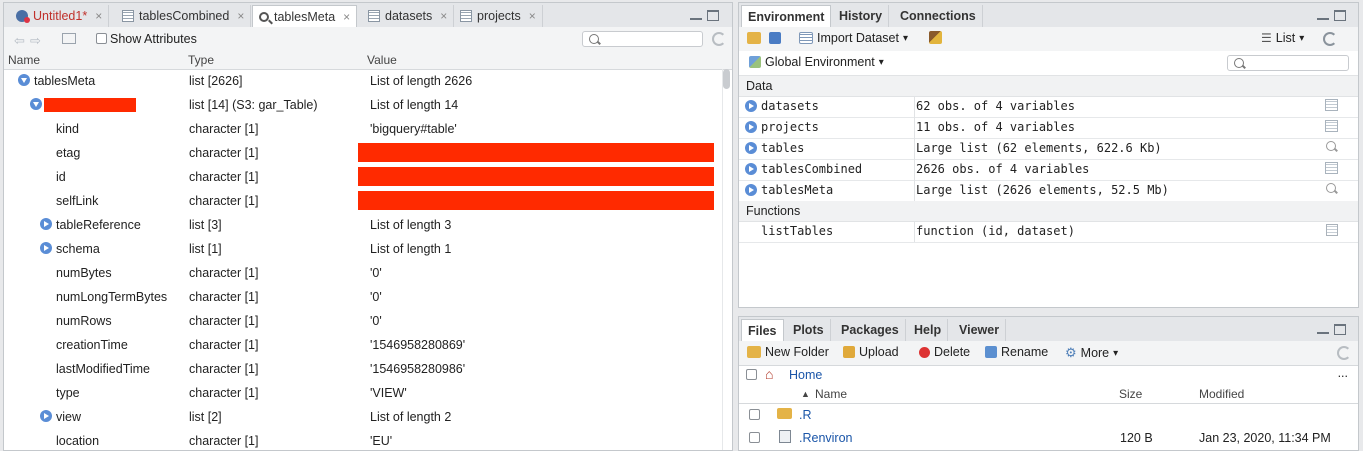 The width and height of the screenshot is (1363, 451). I want to click on column-modified-header: Modified, so click(1221, 394).